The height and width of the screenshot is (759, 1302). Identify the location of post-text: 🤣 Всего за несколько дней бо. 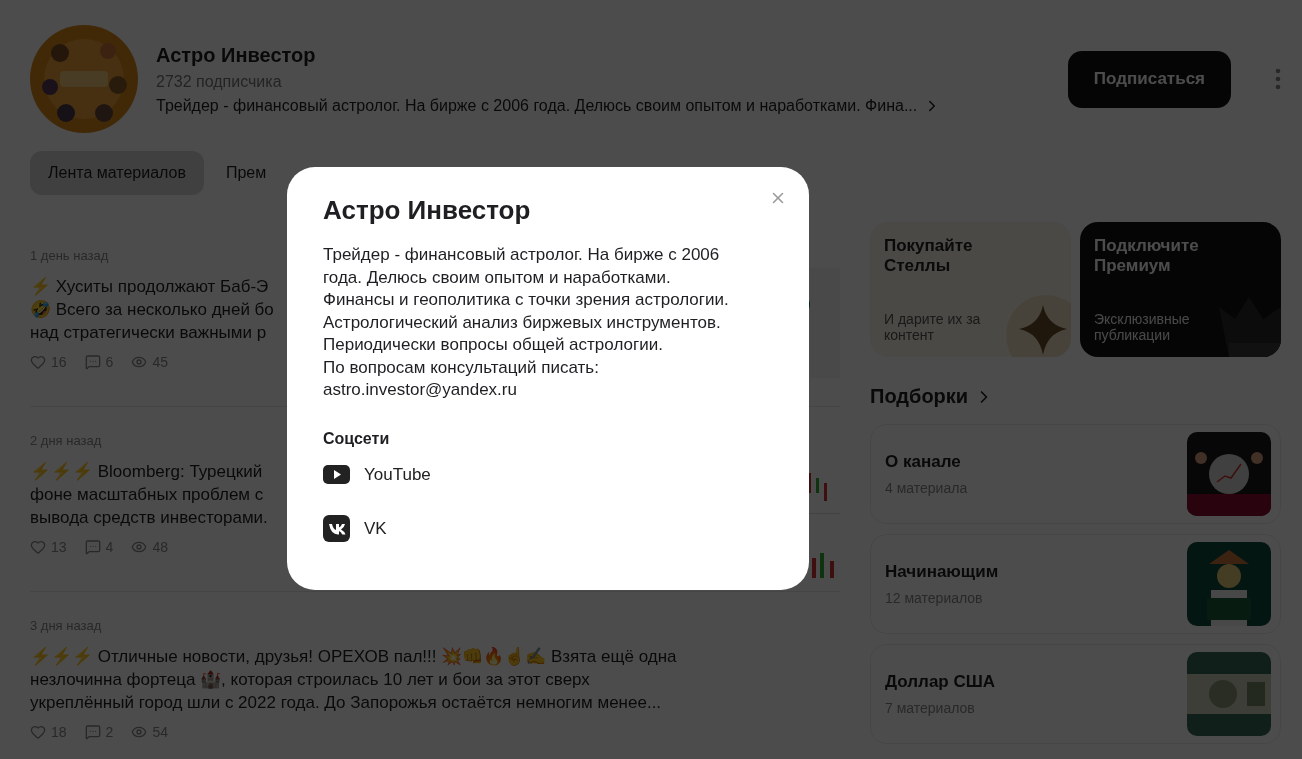
(152, 310).